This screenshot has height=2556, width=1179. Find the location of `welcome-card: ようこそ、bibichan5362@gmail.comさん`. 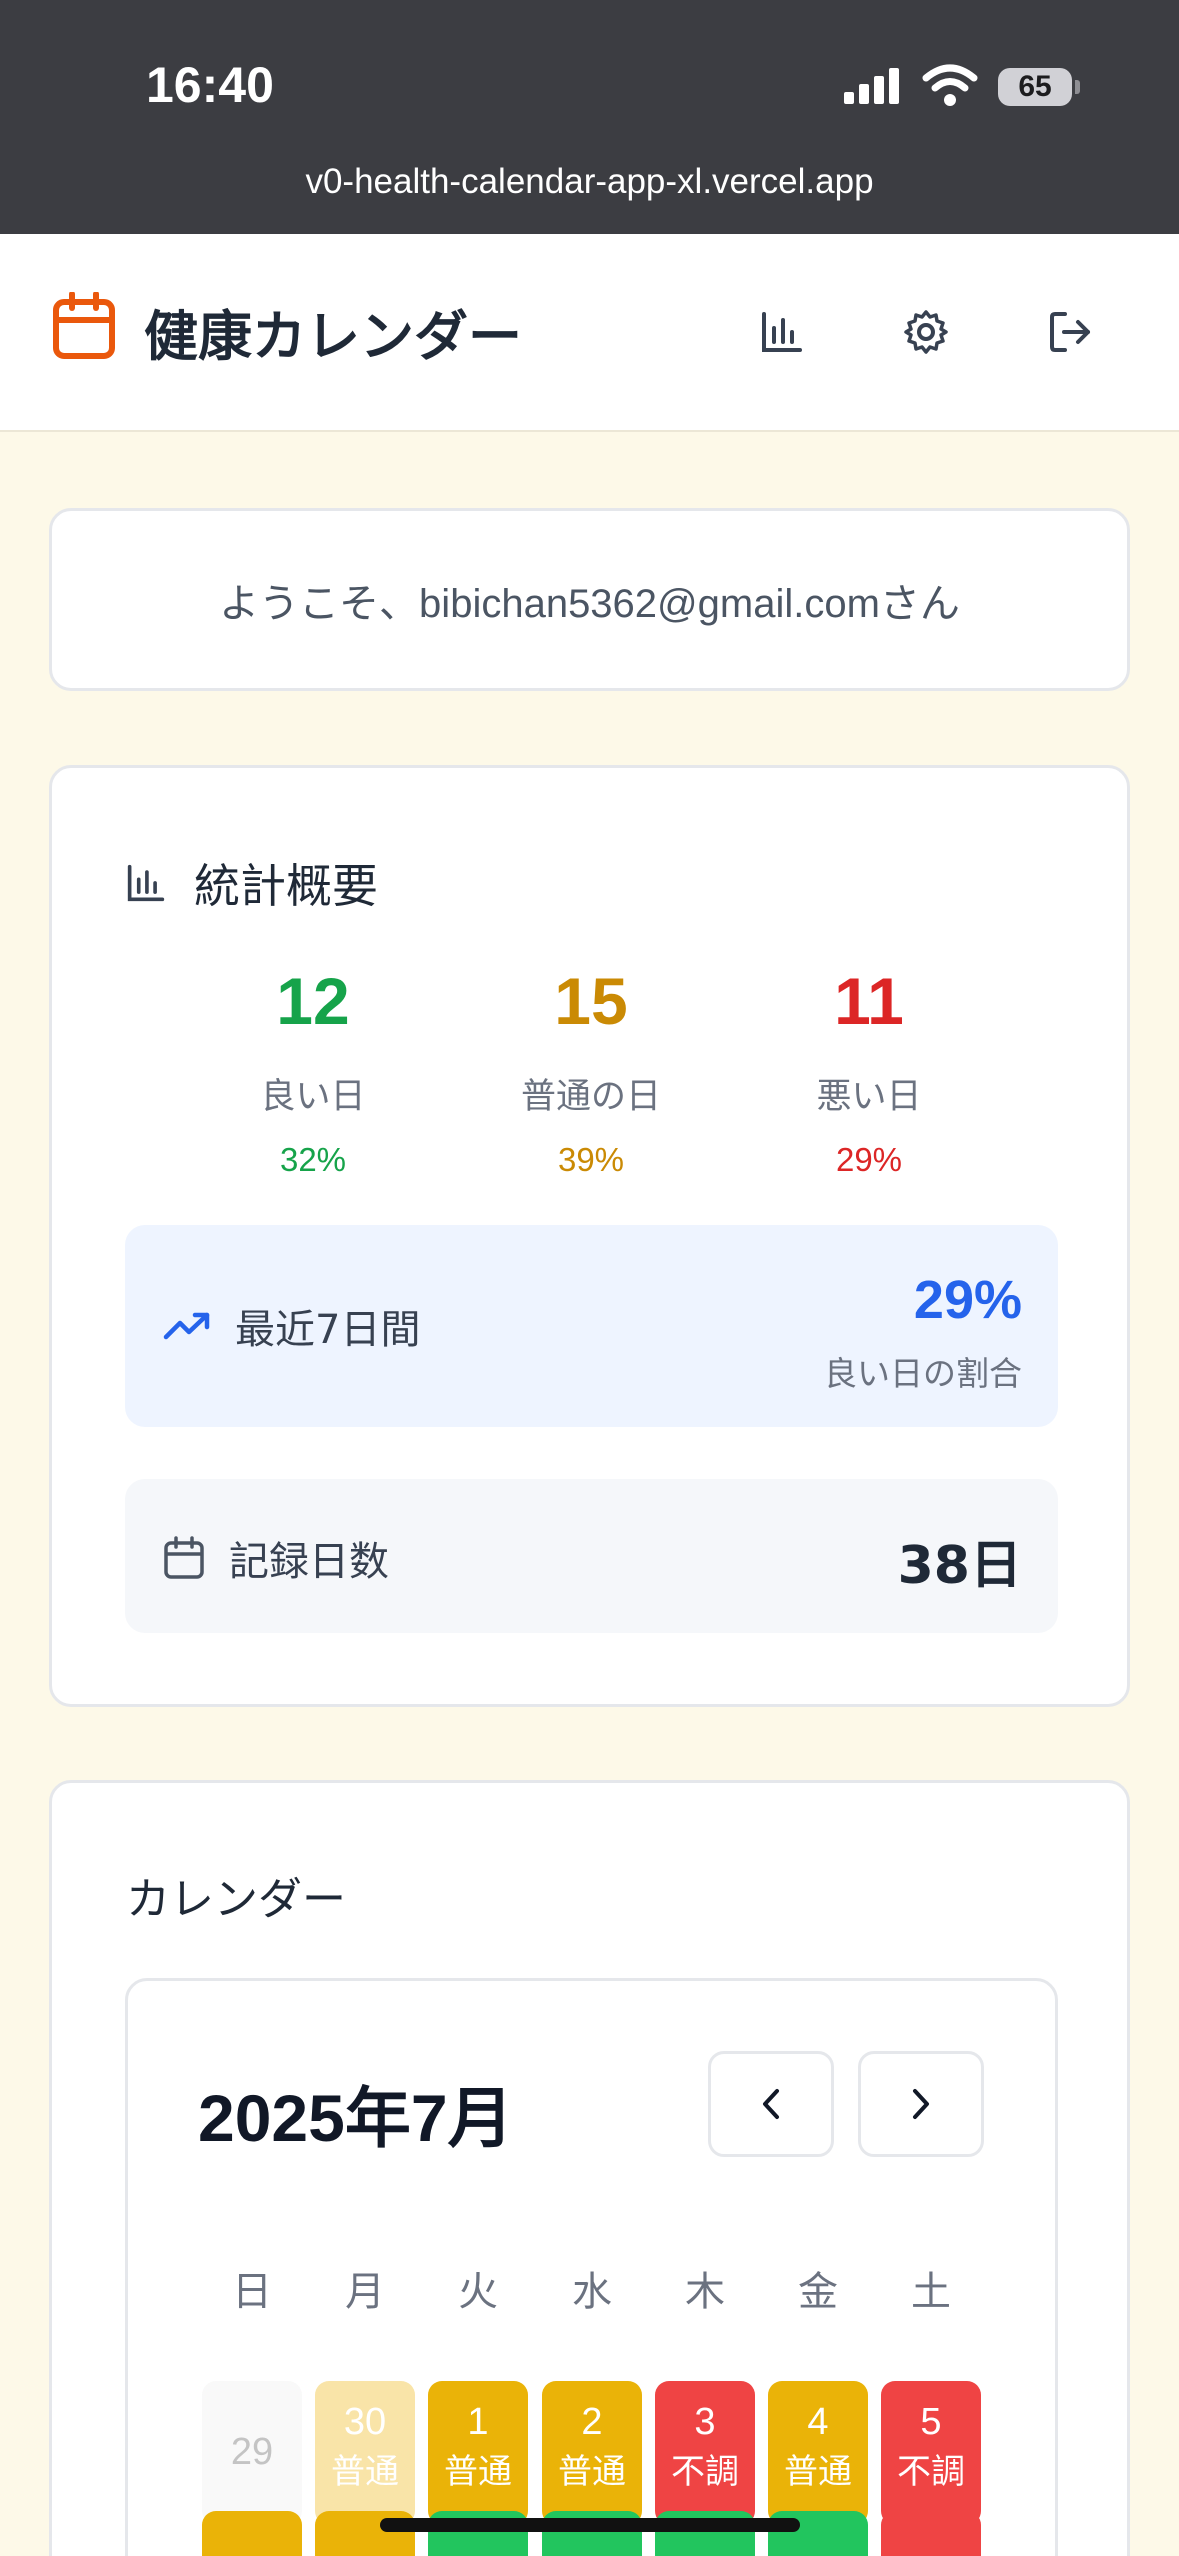

welcome-card: ようこそ、bibichan5362@gmail.comさん is located at coordinates (589, 599).